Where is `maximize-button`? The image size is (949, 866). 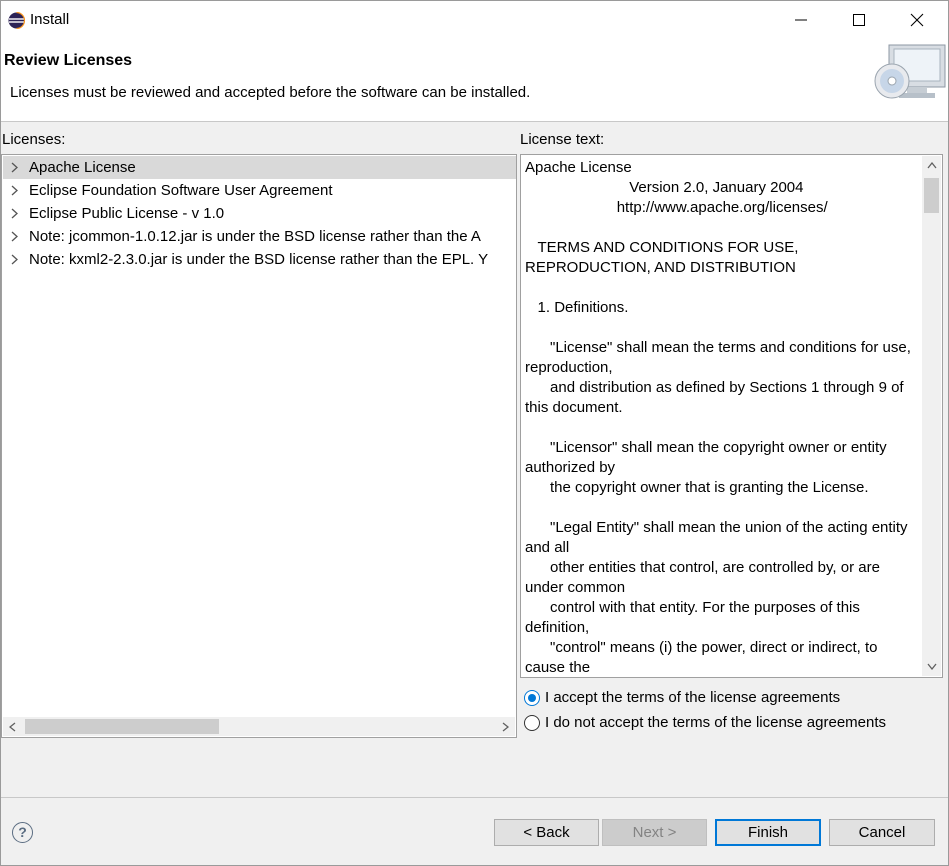
maximize-button is located at coordinates (859, 20).